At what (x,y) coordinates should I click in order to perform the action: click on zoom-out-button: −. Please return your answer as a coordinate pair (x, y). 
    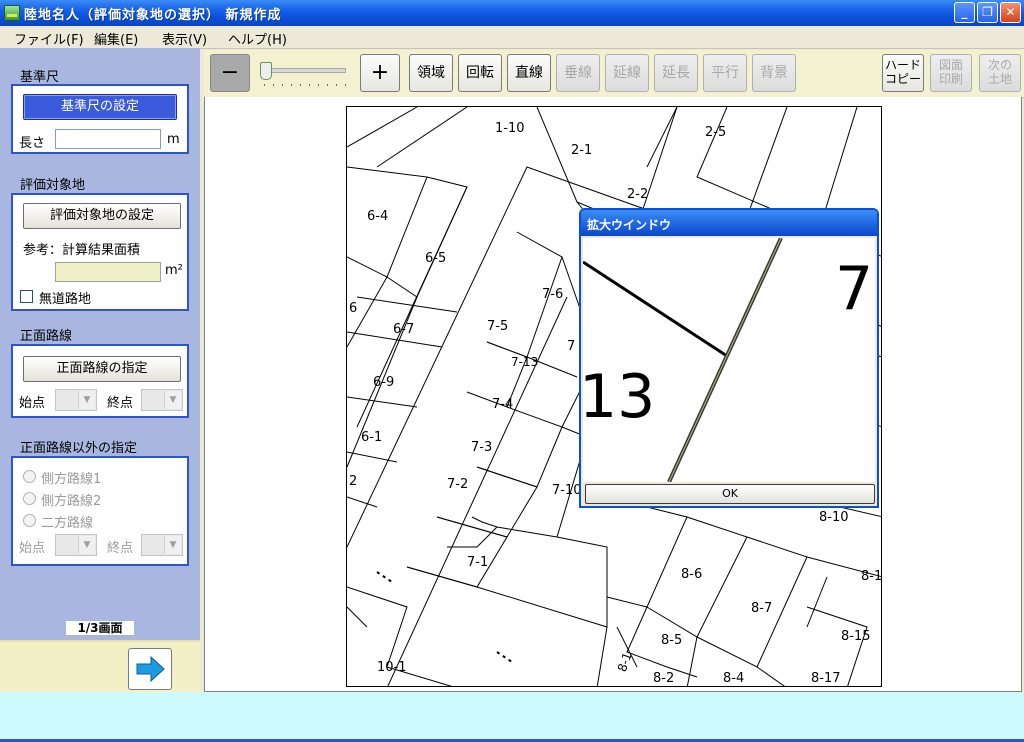
    Looking at the image, I should click on (230, 73).